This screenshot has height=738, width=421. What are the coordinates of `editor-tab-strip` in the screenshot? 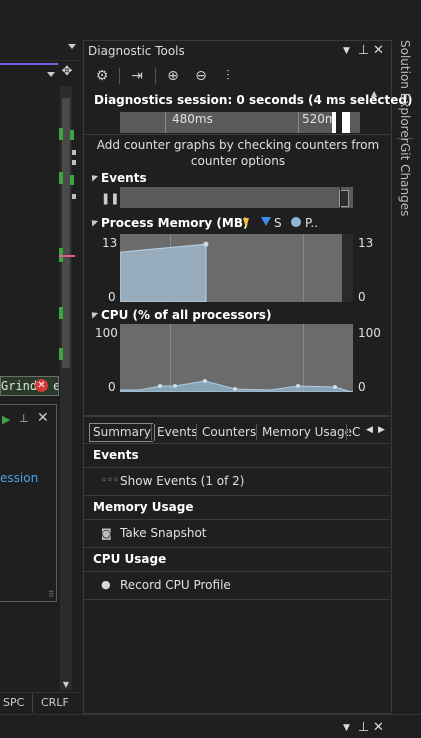 It's located at (40, 50).